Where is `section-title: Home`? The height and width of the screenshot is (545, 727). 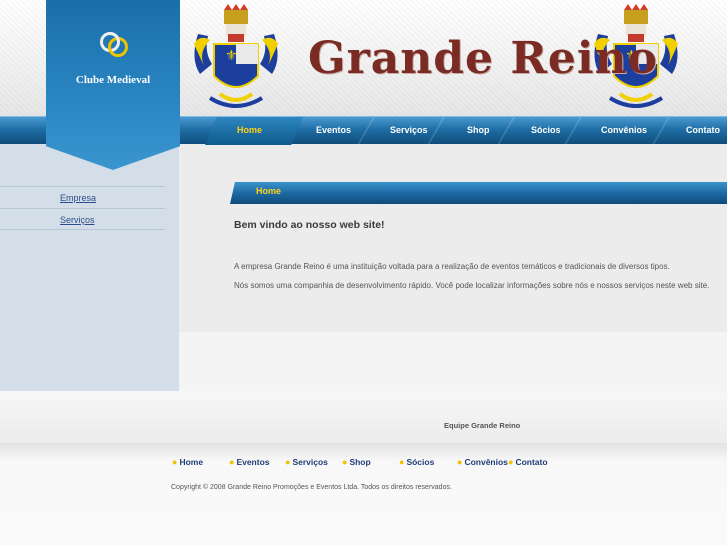
section-title: Home is located at coordinates (269, 191).